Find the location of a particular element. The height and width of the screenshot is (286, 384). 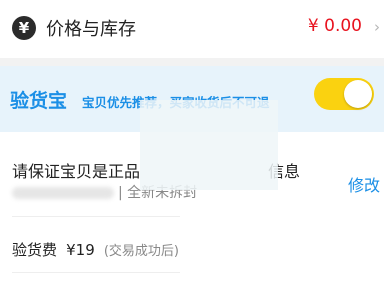

toggle-knob is located at coordinates (358, 94).